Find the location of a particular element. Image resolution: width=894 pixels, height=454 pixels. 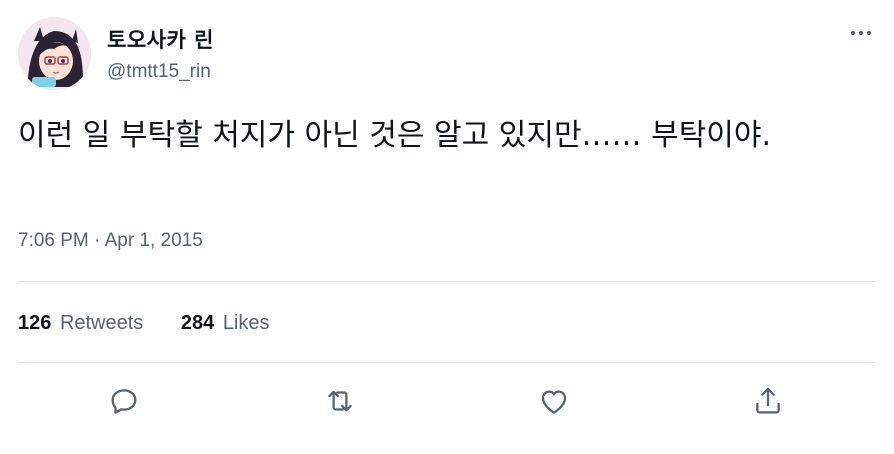

retweet-button is located at coordinates (340, 401).